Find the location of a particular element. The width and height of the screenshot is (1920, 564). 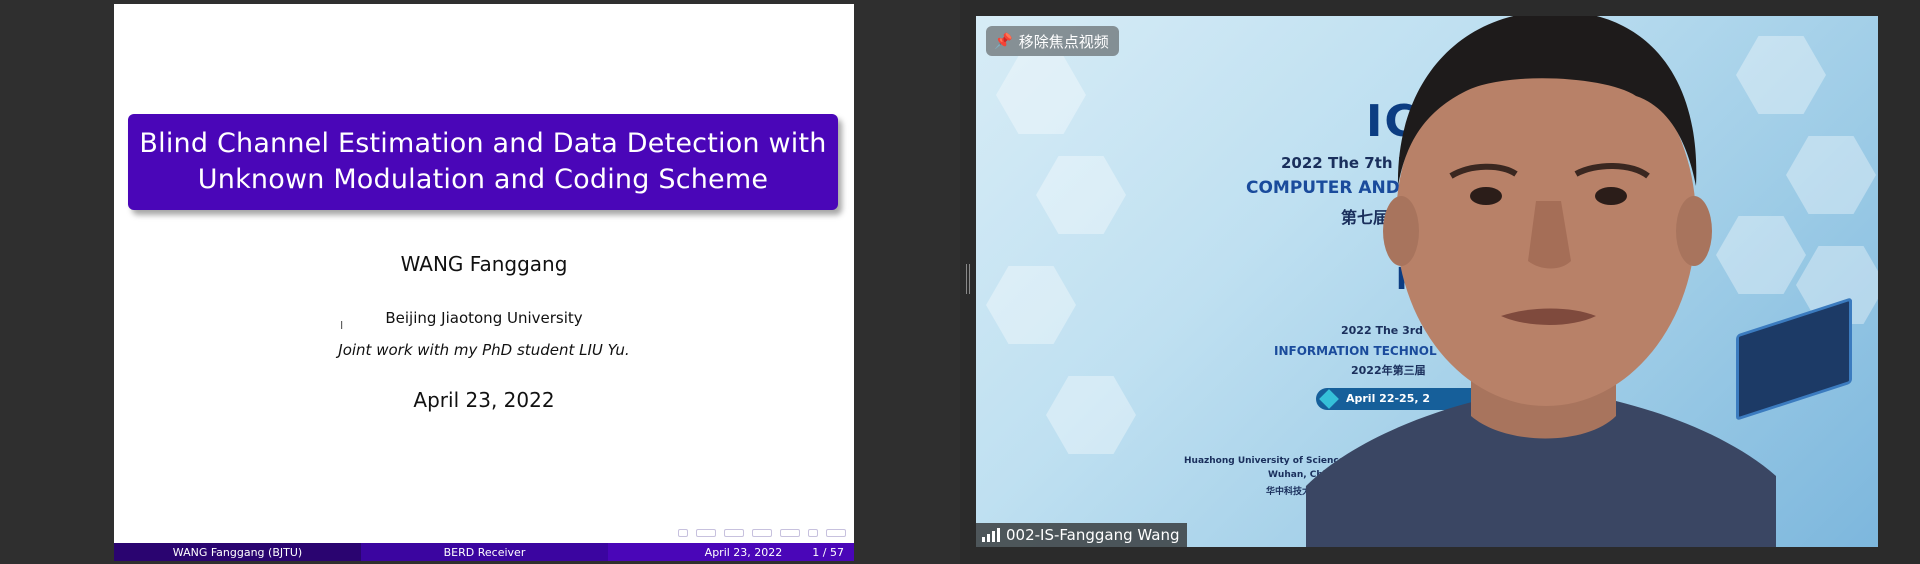

slide-joint-work: Joint work with my PhD student LIU Yu. is located at coordinates (484, 350).